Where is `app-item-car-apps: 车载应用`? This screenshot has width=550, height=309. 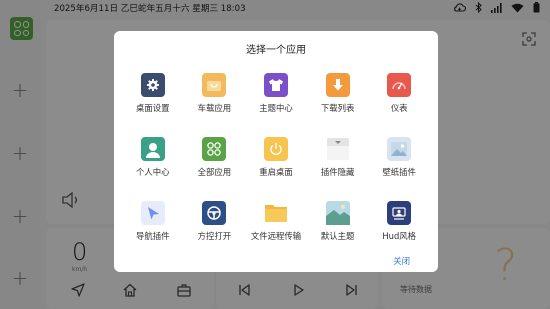 app-item-car-apps: 车载应用 is located at coordinates (215, 98).